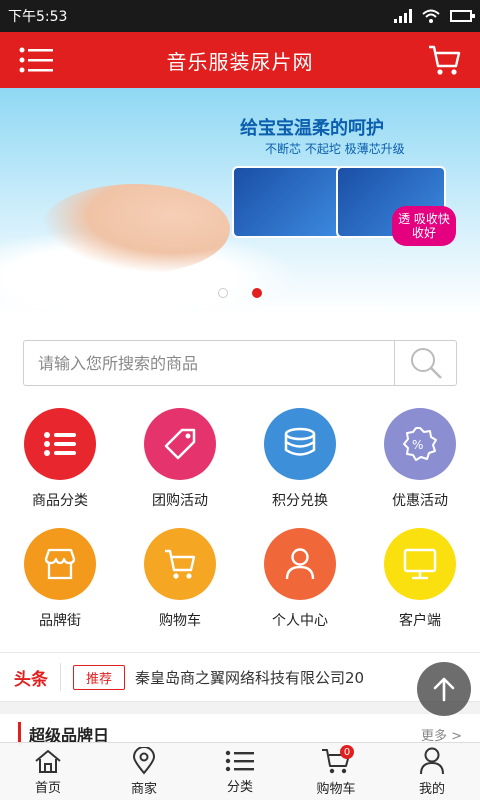  What do you see at coordinates (347, 752) in the screenshot?
I see `cart-count-badge: 0` at bounding box center [347, 752].